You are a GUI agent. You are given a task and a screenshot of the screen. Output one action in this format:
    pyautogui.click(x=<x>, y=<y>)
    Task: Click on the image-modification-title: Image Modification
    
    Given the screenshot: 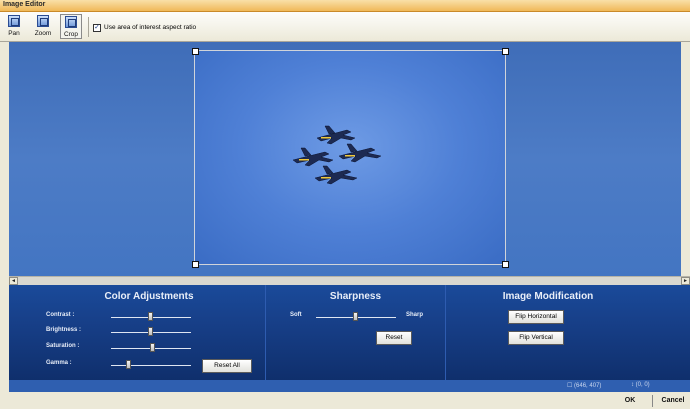 What is the action you would take?
    pyautogui.click(x=548, y=296)
    